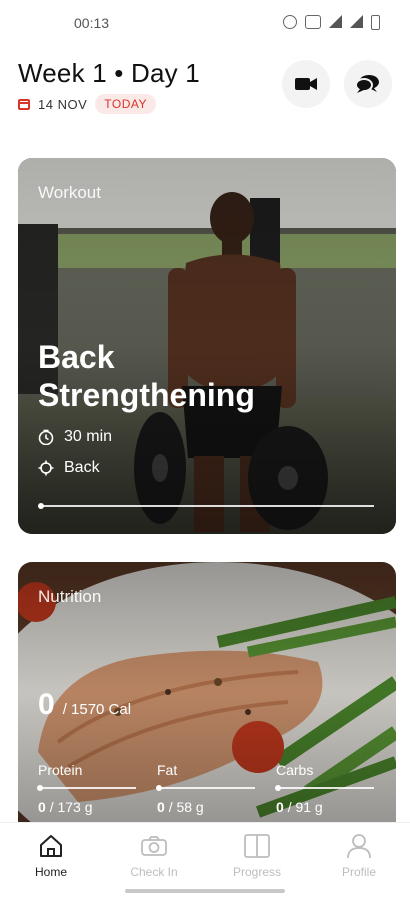 The image size is (410, 901). I want to click on status-icons, so click(331, 22).